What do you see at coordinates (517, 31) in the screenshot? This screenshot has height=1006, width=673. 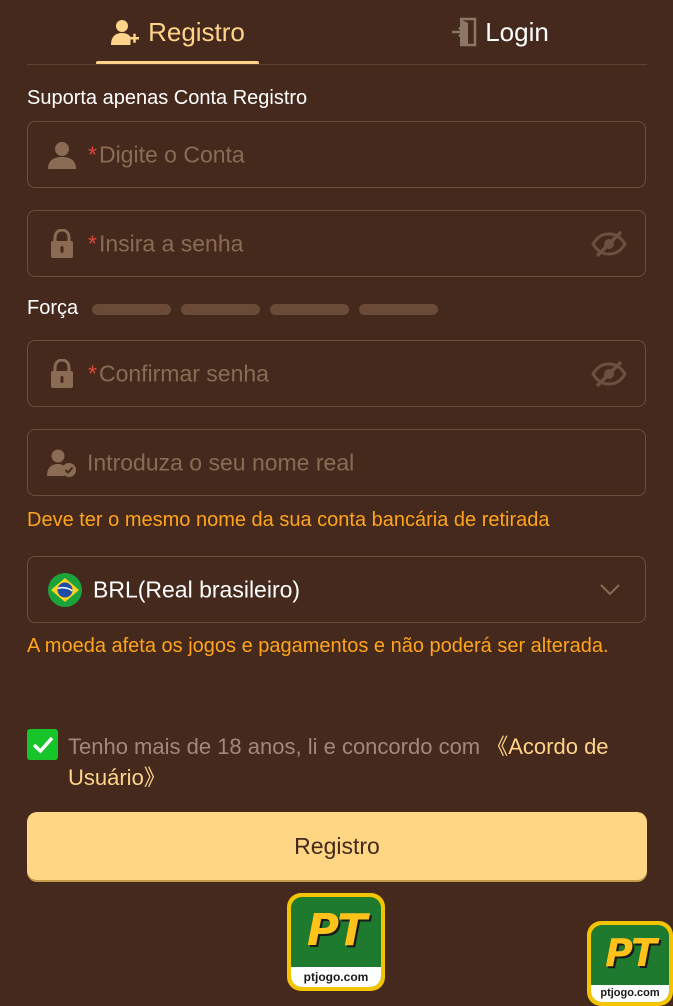 I see `tab-login-label: Login` at bounding box center [517, 31].